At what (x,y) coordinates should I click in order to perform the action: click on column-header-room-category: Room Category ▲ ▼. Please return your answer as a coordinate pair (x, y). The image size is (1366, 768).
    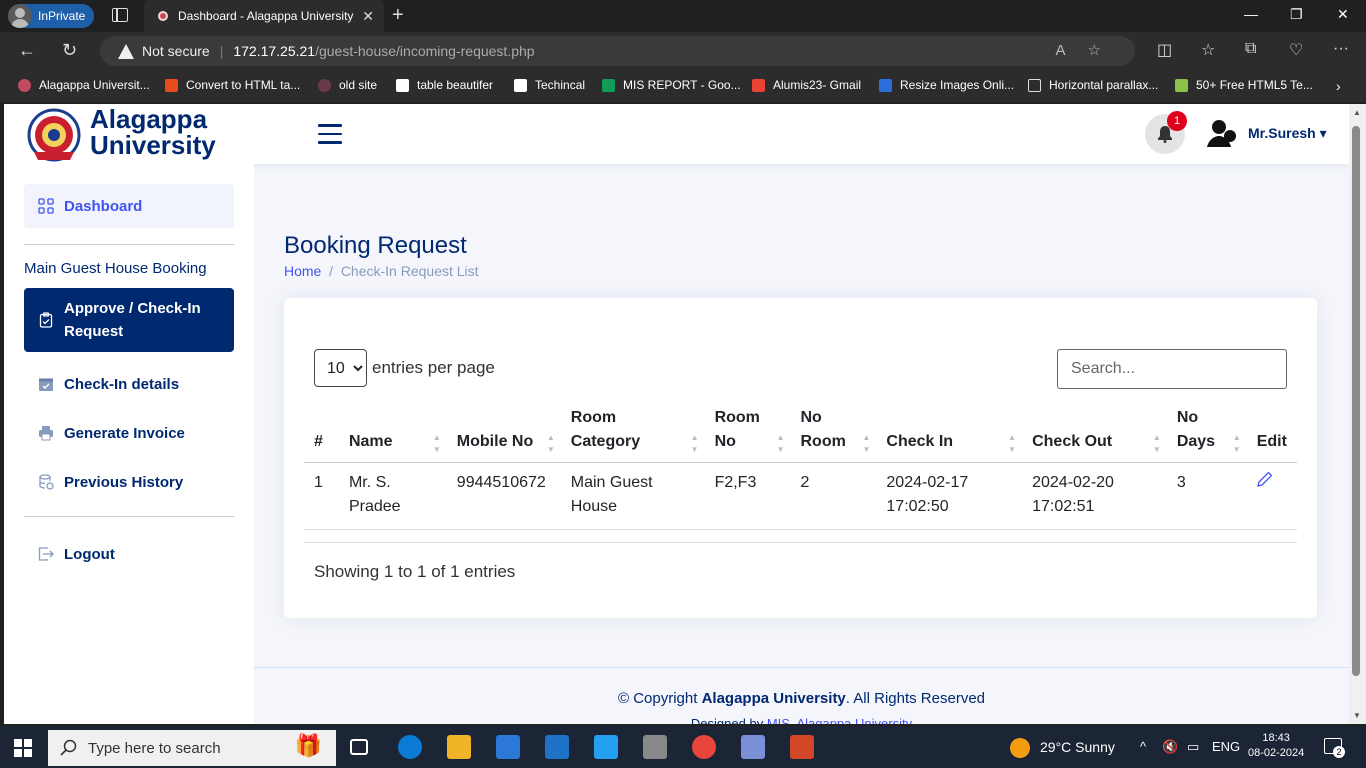
    Looking at the image, I should click on (632, 433).